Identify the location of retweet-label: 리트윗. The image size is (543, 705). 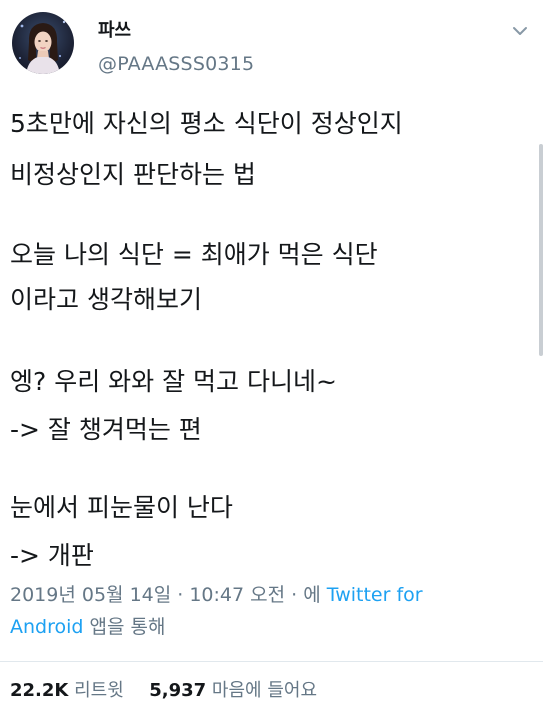
(99, 690).